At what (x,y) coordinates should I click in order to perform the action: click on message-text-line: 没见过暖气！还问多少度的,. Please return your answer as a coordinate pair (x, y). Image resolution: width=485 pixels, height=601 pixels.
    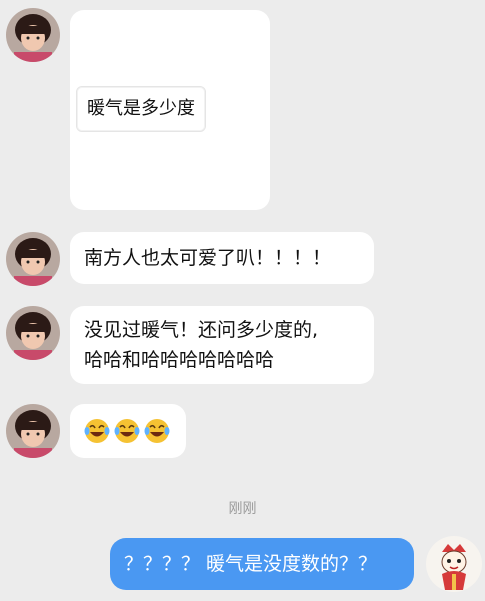
    Looking at the image, I should click on (201, 330).